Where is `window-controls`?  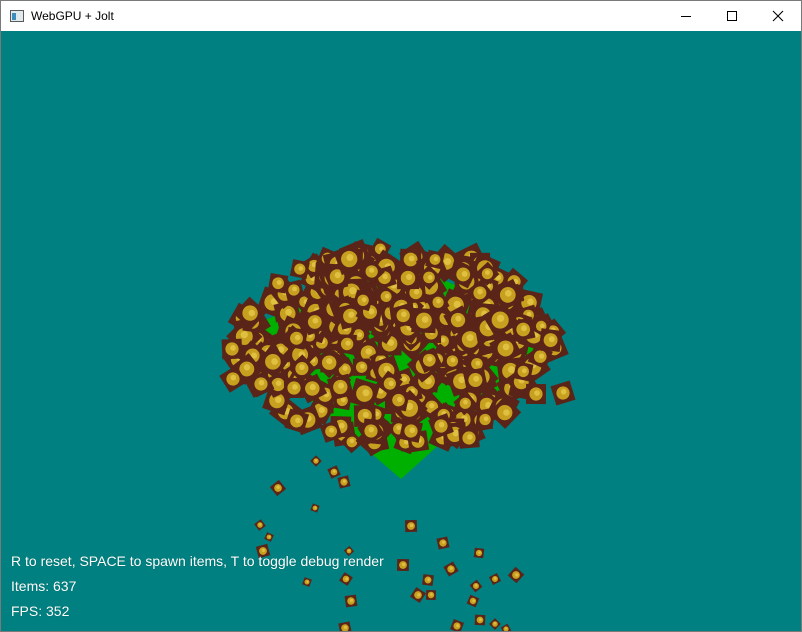 window-controls is located at coordinates (732, 16).